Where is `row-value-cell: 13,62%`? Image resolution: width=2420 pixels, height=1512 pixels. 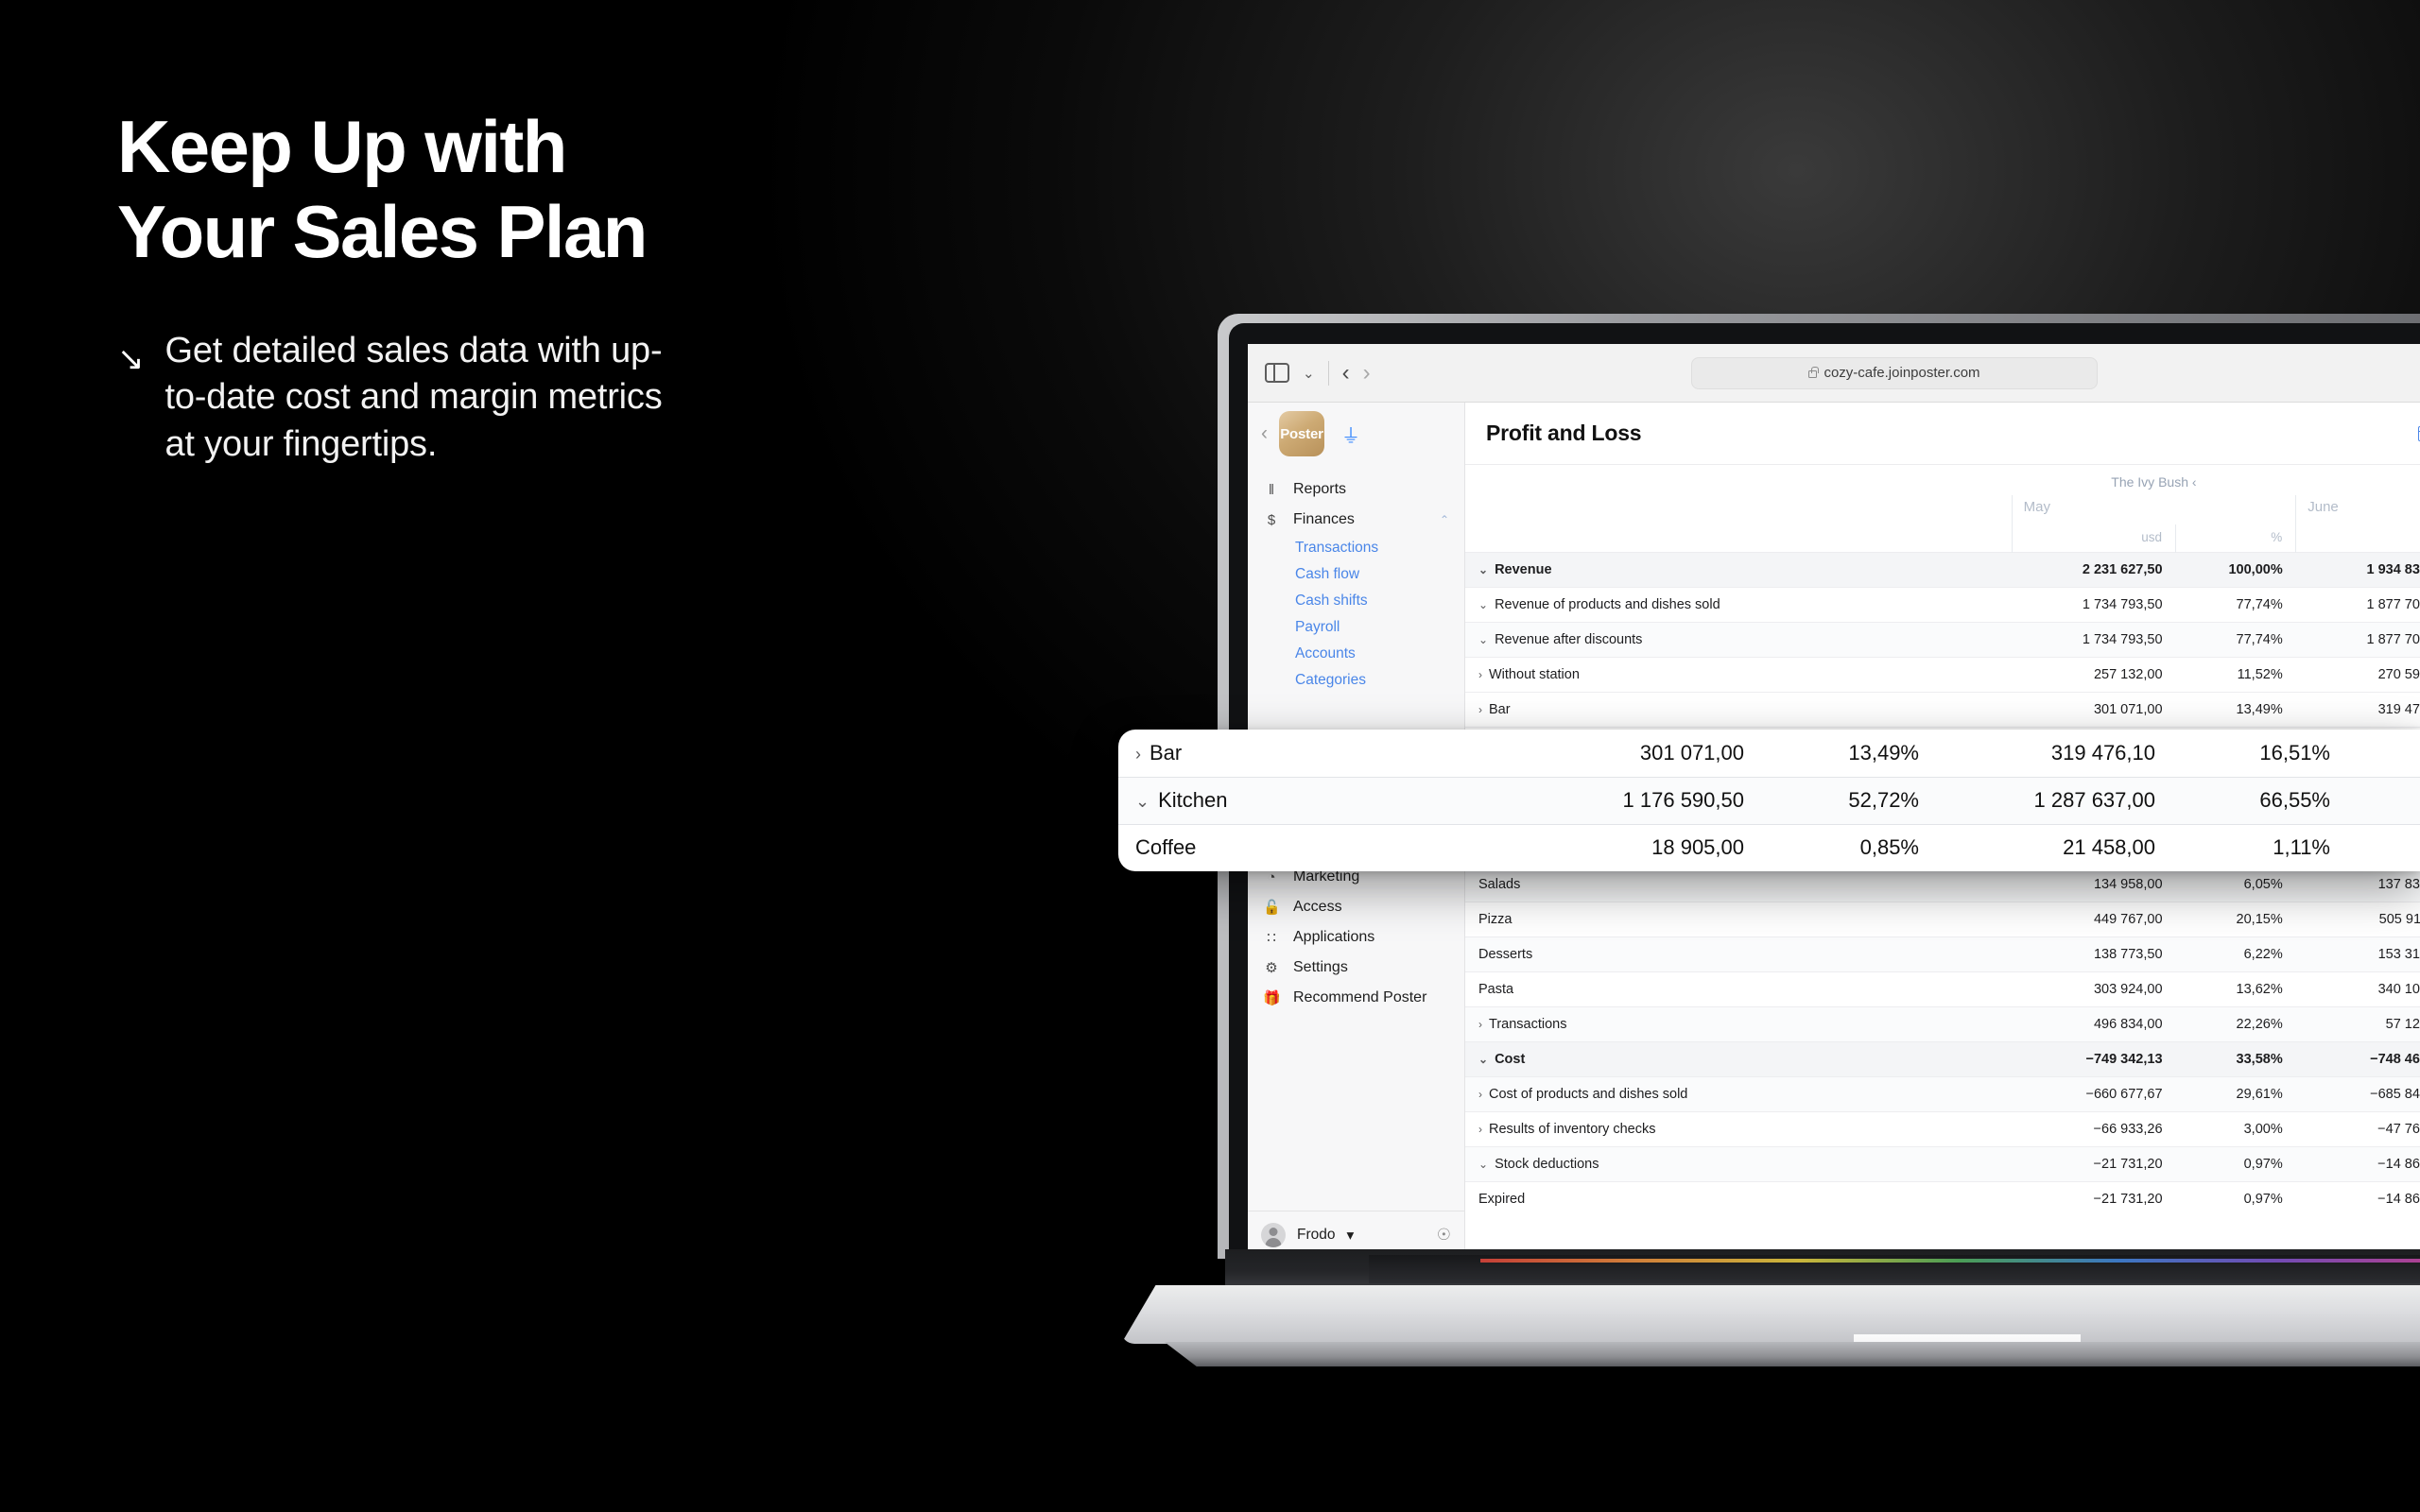
row-value-cell: 13,62% is located at coordinates (2235, 989).